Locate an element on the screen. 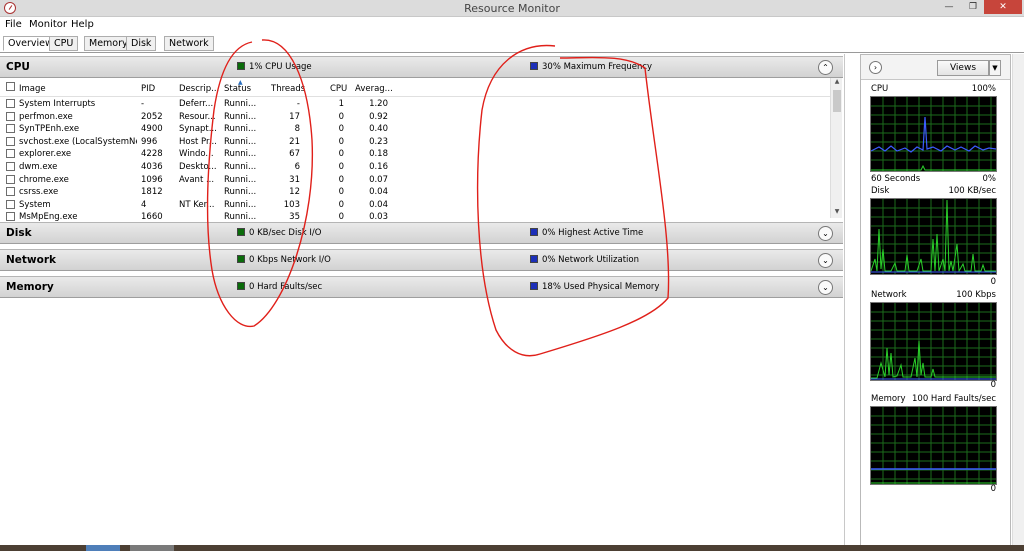 This screenshot has height=551, width=1024. table-scrollbar: ▲ ▼ is located at coordinates (836, 148).